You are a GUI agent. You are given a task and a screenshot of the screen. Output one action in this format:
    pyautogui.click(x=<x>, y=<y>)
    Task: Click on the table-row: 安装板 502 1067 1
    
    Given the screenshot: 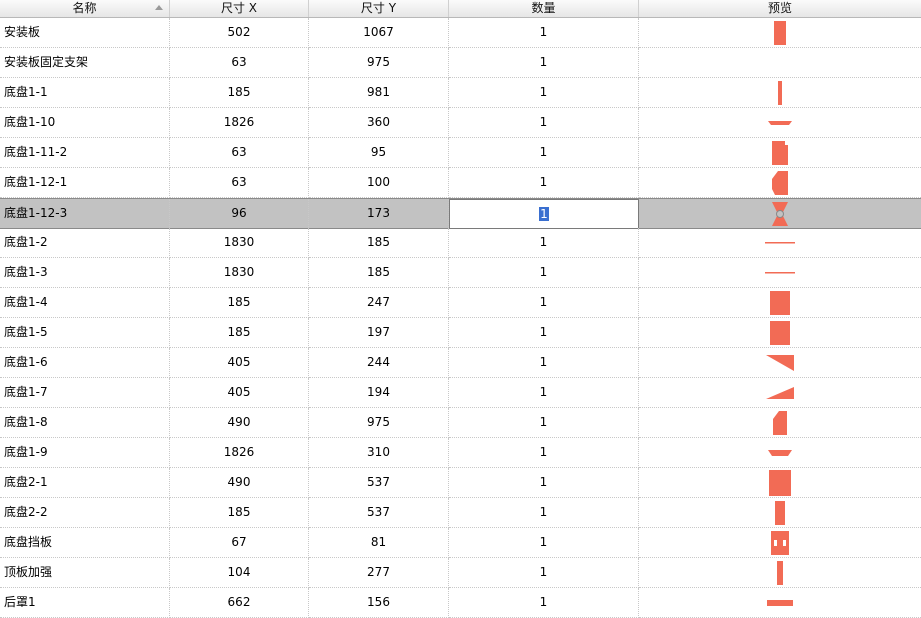 What is the action you would take?
    pyautogui.click(x=460, y=33)
    